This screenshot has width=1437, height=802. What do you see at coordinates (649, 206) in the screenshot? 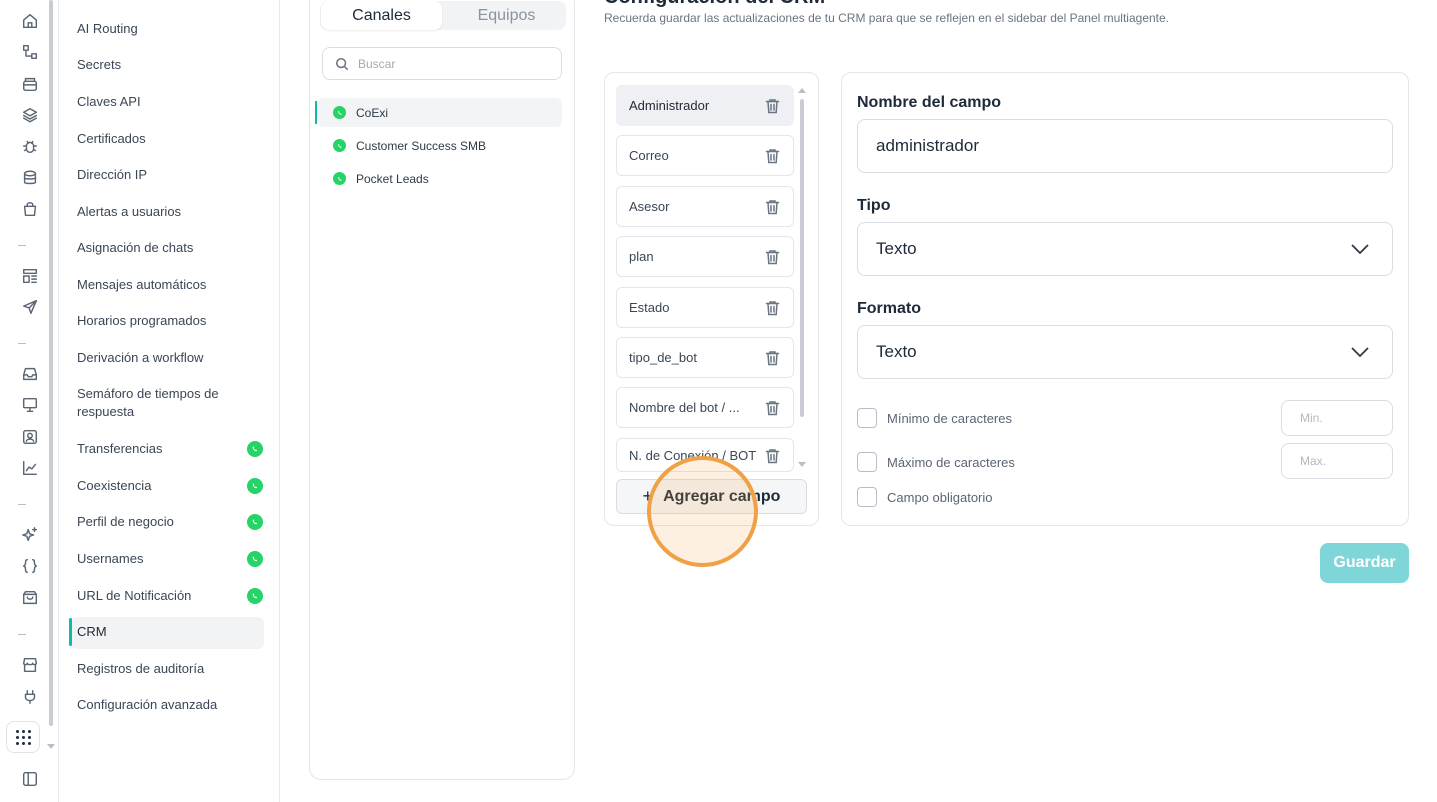
I see `field-label: Asesor` at bounding box center [649, 206].